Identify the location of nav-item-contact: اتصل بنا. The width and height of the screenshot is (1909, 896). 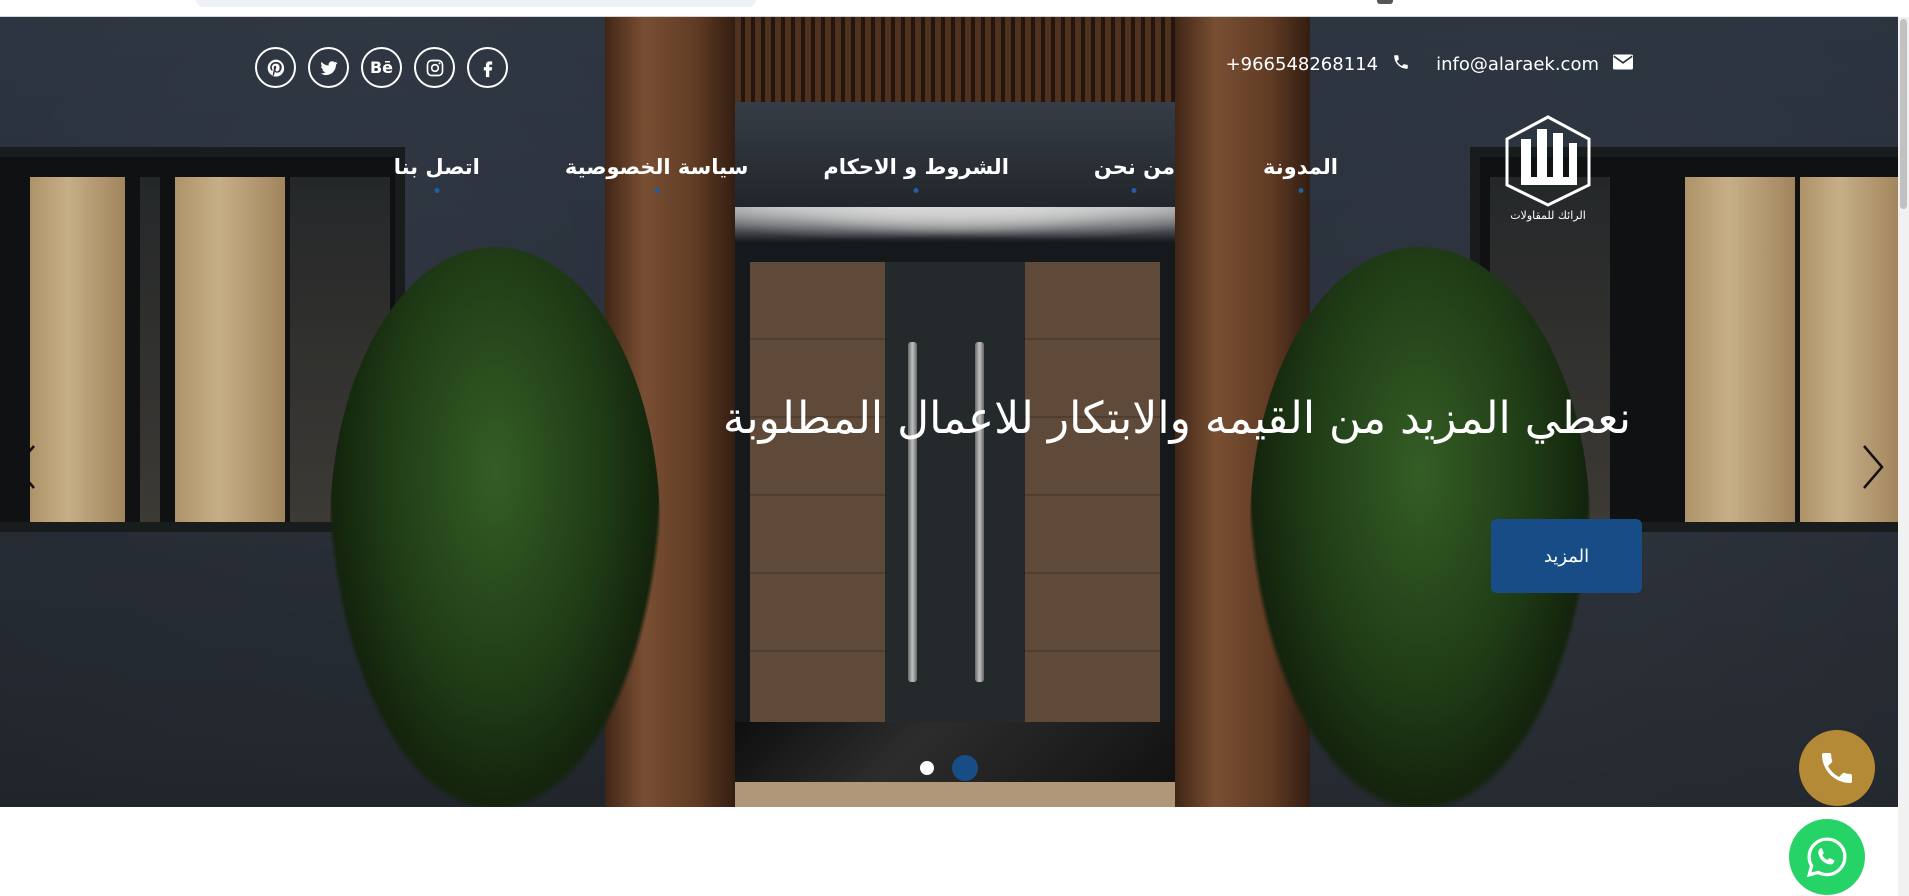
(436, 174).